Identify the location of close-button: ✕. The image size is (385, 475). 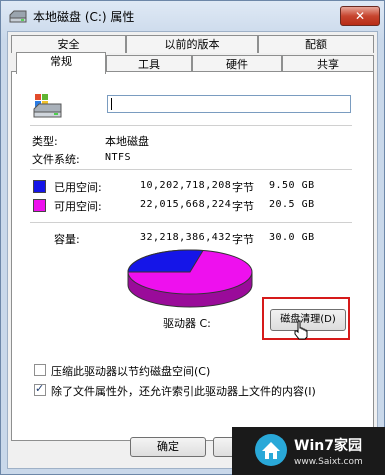
(360, 16).